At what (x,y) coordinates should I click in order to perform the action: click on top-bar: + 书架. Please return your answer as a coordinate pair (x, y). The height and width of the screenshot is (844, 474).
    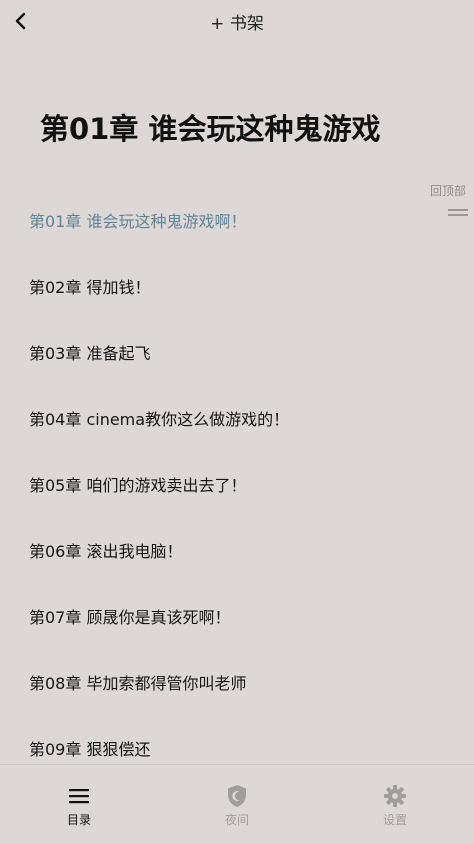
    Looking at the image, I should click on (237, 21).